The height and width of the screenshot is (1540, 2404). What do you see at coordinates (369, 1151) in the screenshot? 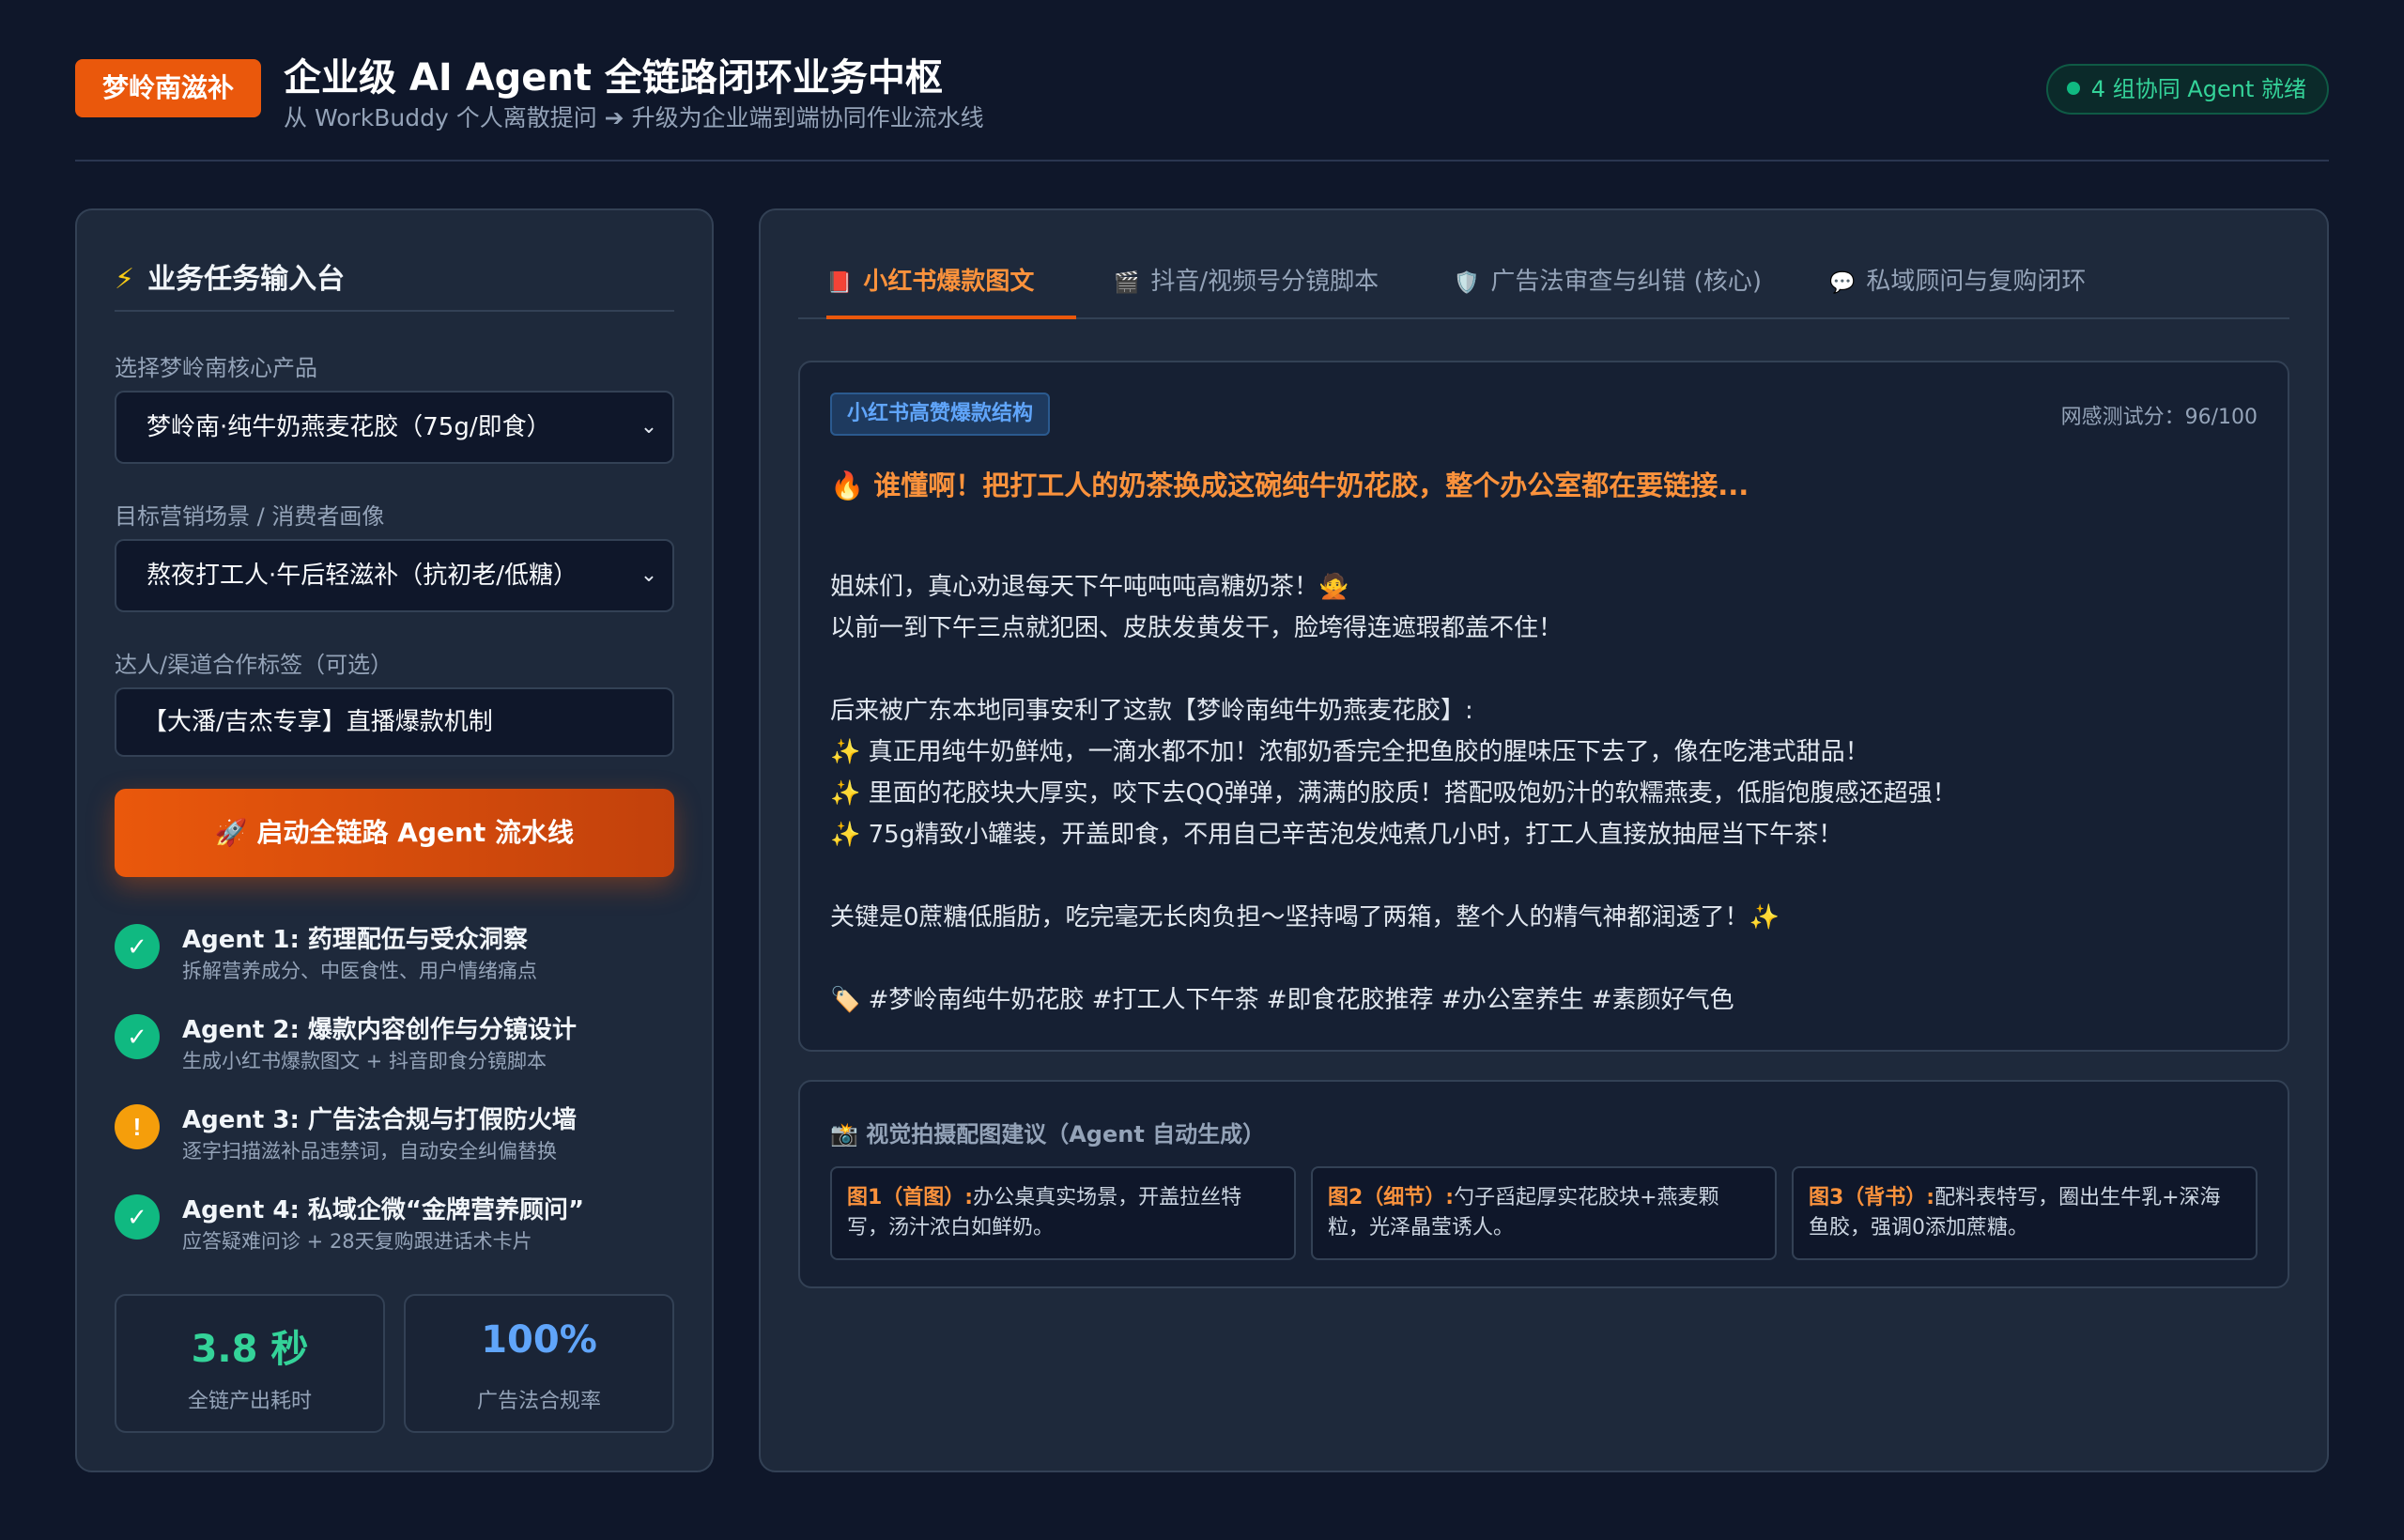
I see `agent-desc: 逐字扫描滋补品违禁词，自动安全纠偏替换` at bounding box center [369, 1151].